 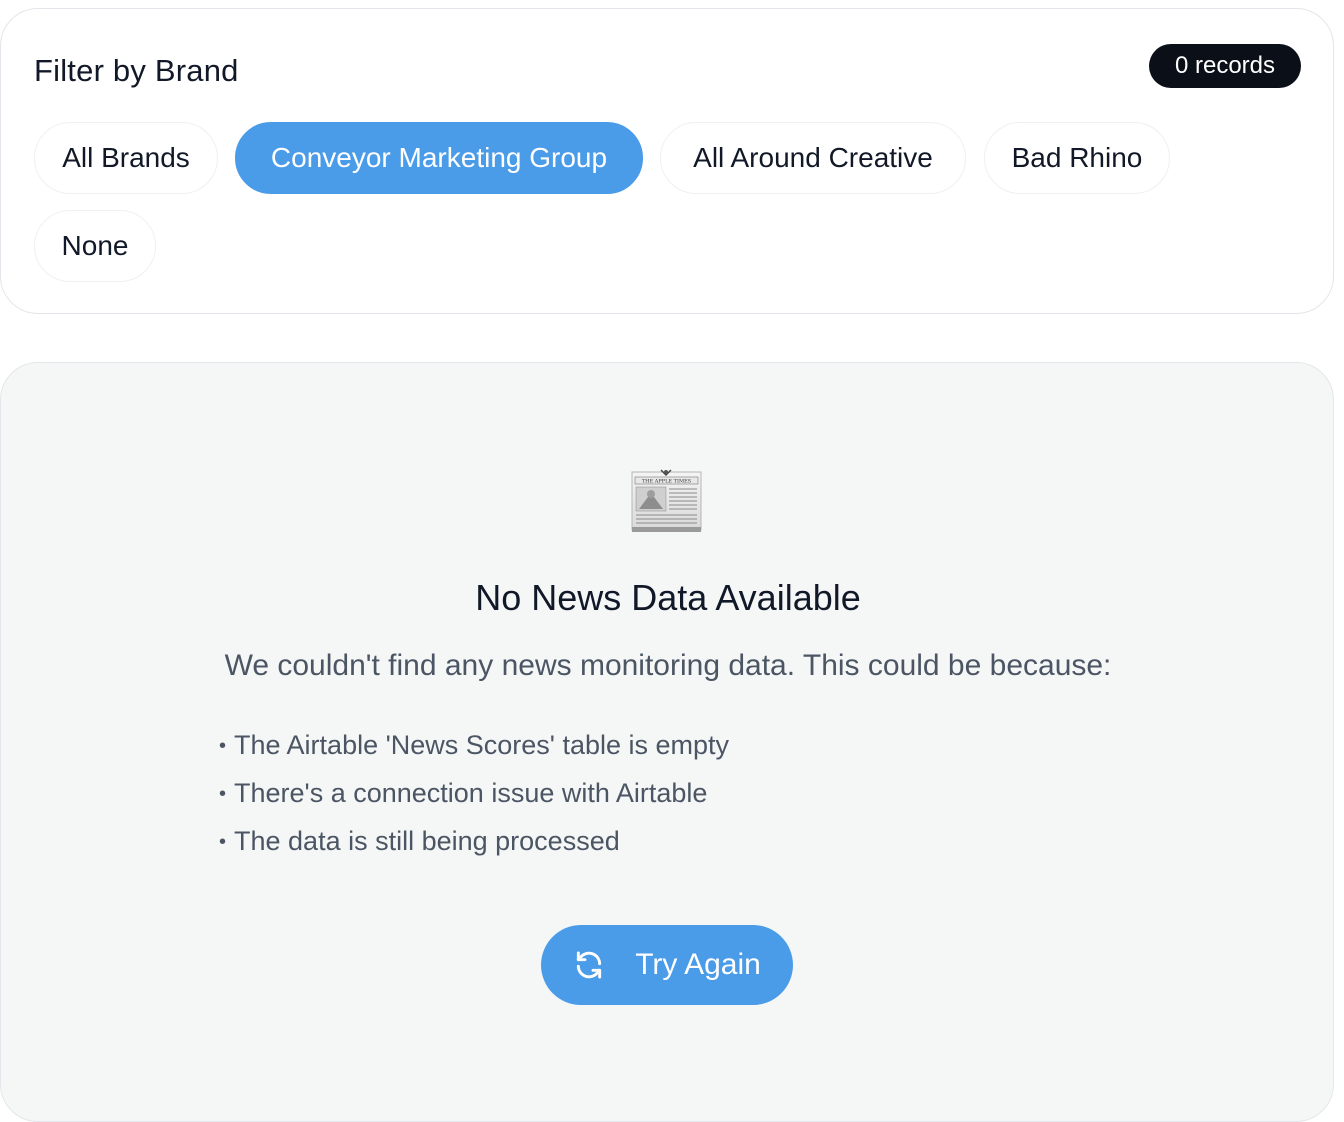 I want to click on filter-title: Filter by Brand, so click(x=136, y=70).